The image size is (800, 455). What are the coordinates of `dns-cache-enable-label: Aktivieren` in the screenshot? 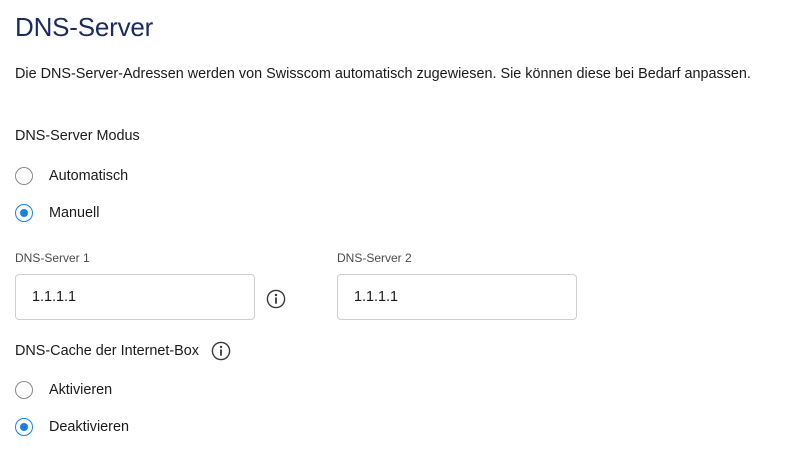 It's located at (81, 390).